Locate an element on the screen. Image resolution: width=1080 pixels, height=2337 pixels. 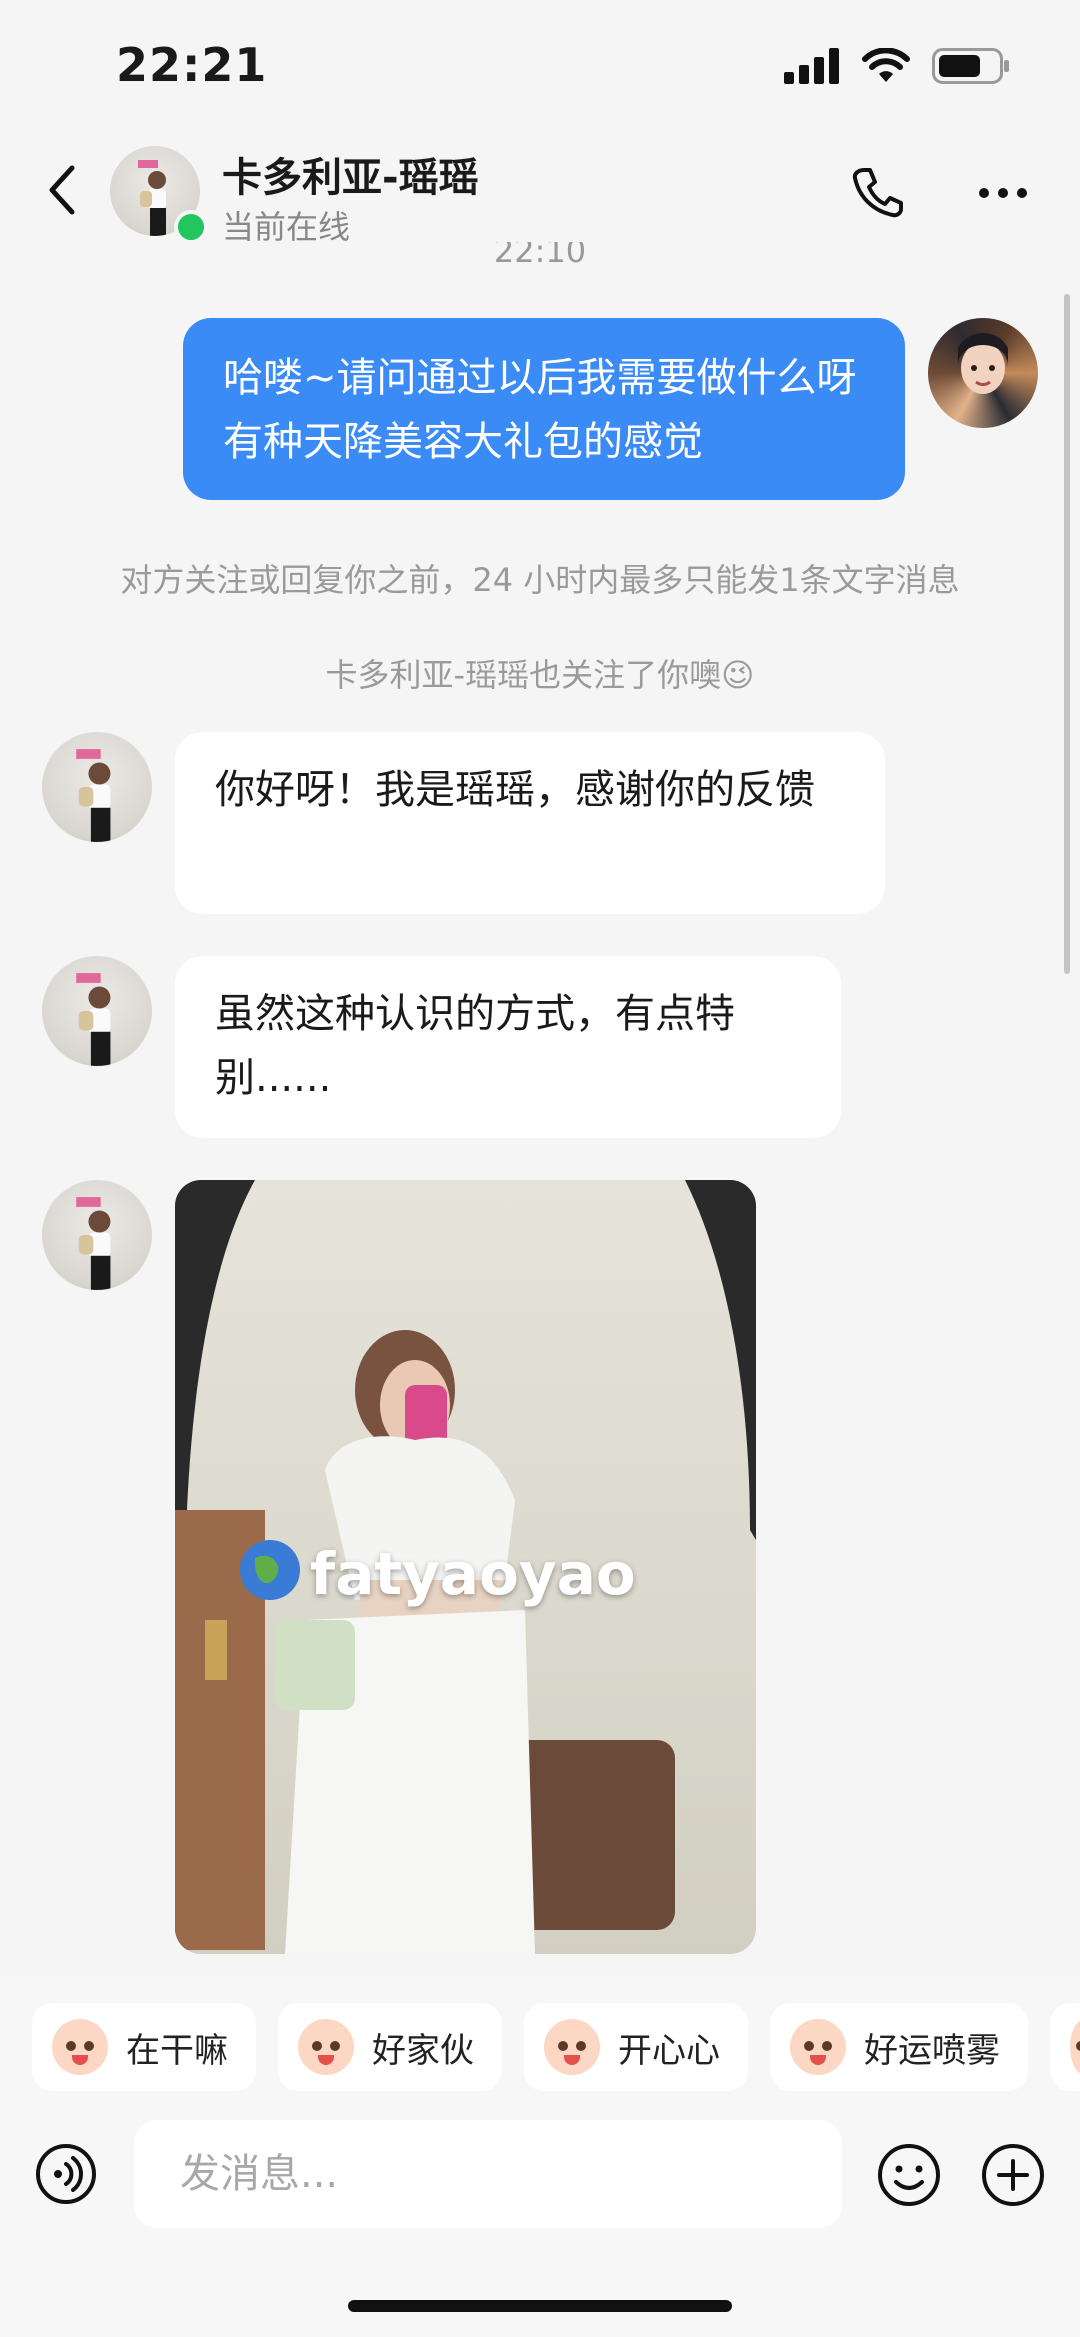
contact-name: 卡多利亚-瑶瑶 is located at coordinates (350, 178).